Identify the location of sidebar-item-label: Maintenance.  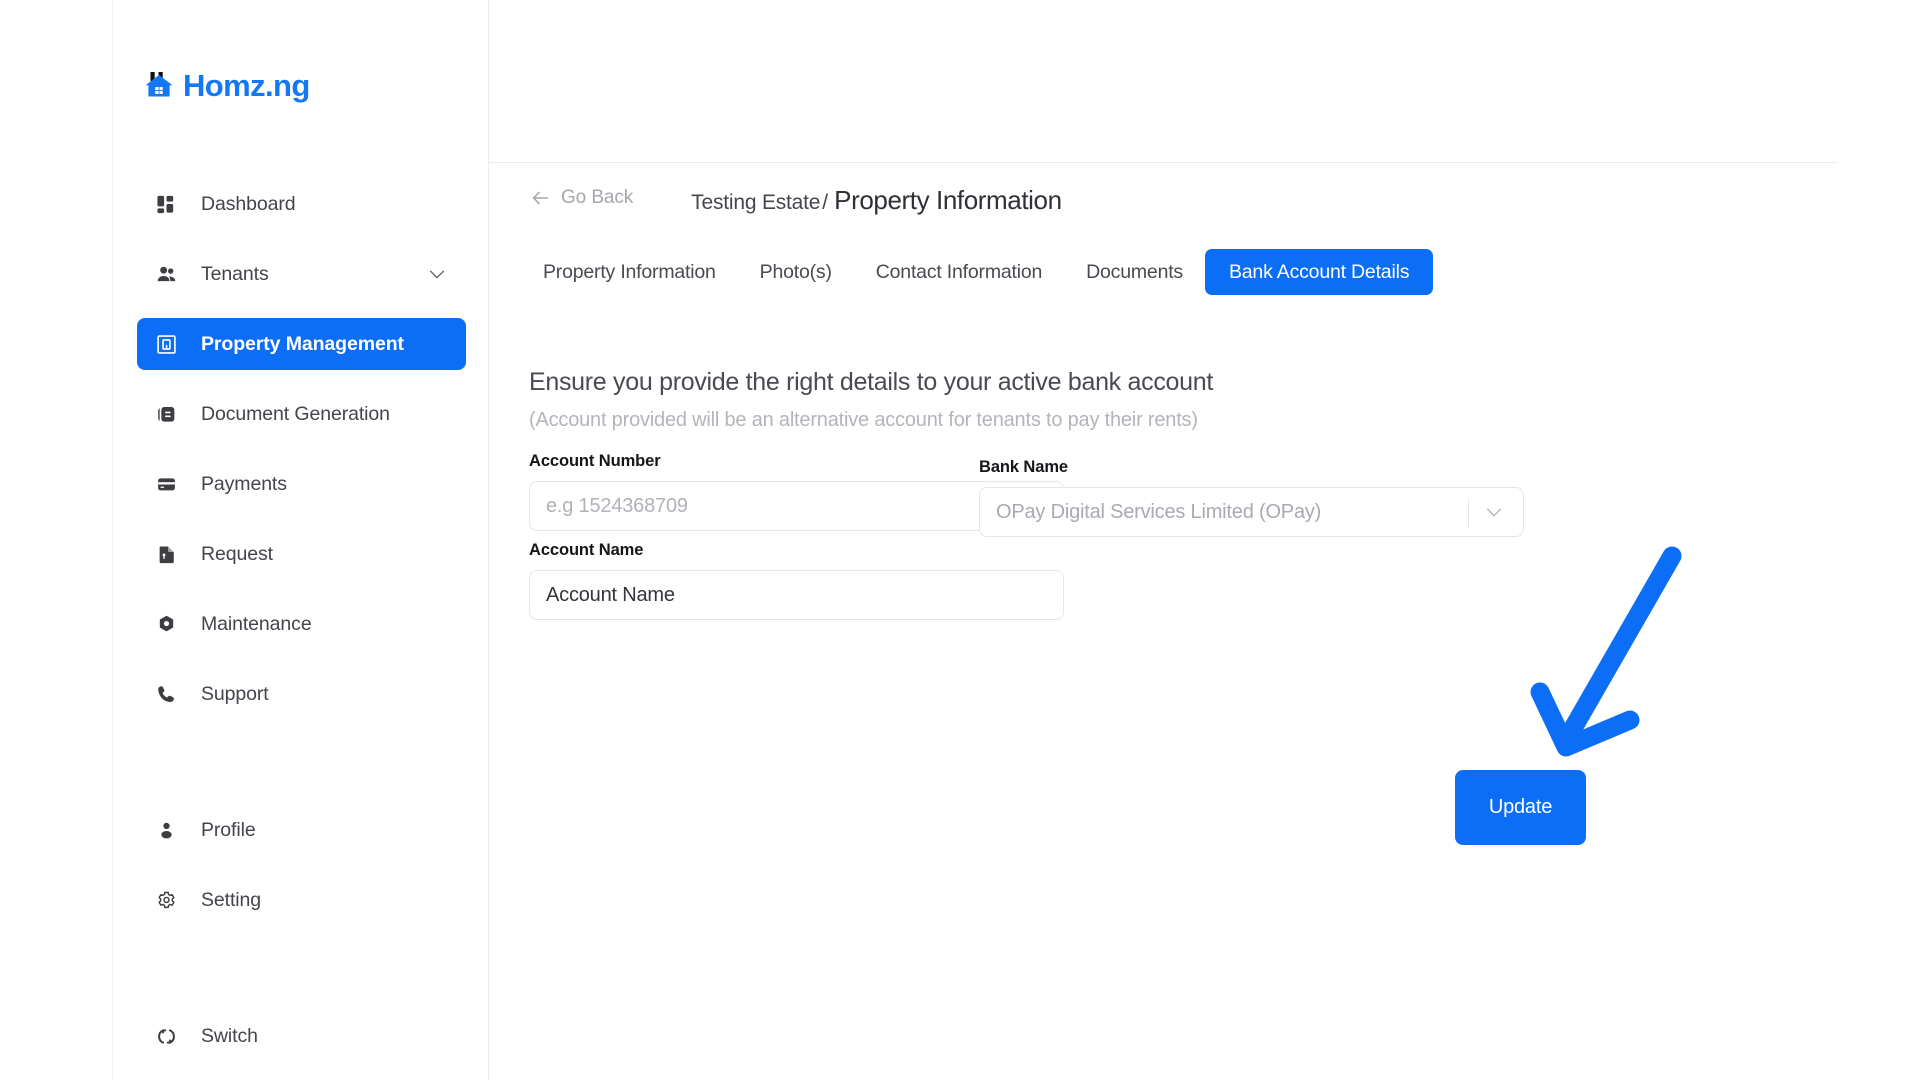
(256, 623).